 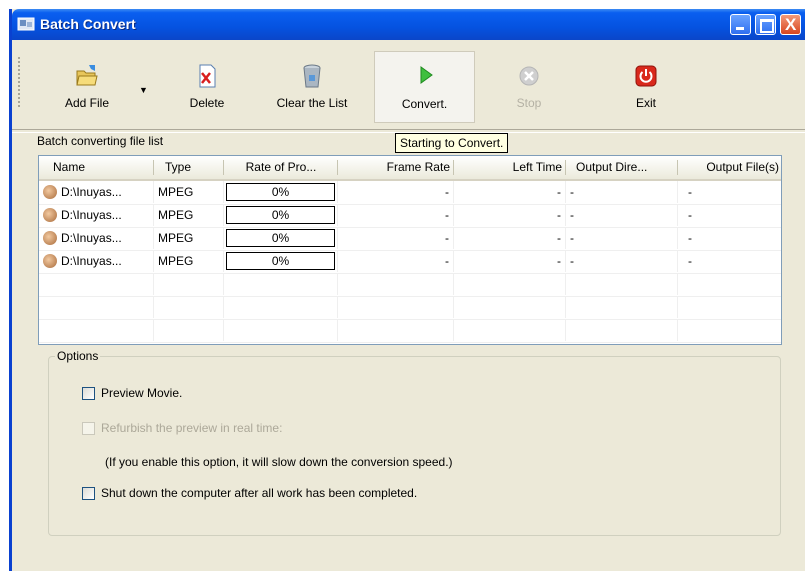 What do you see at coordinates (88, 428) in the screenshot?
I see `refurbish-preview-checkbox` at bounding box center [88, 428].